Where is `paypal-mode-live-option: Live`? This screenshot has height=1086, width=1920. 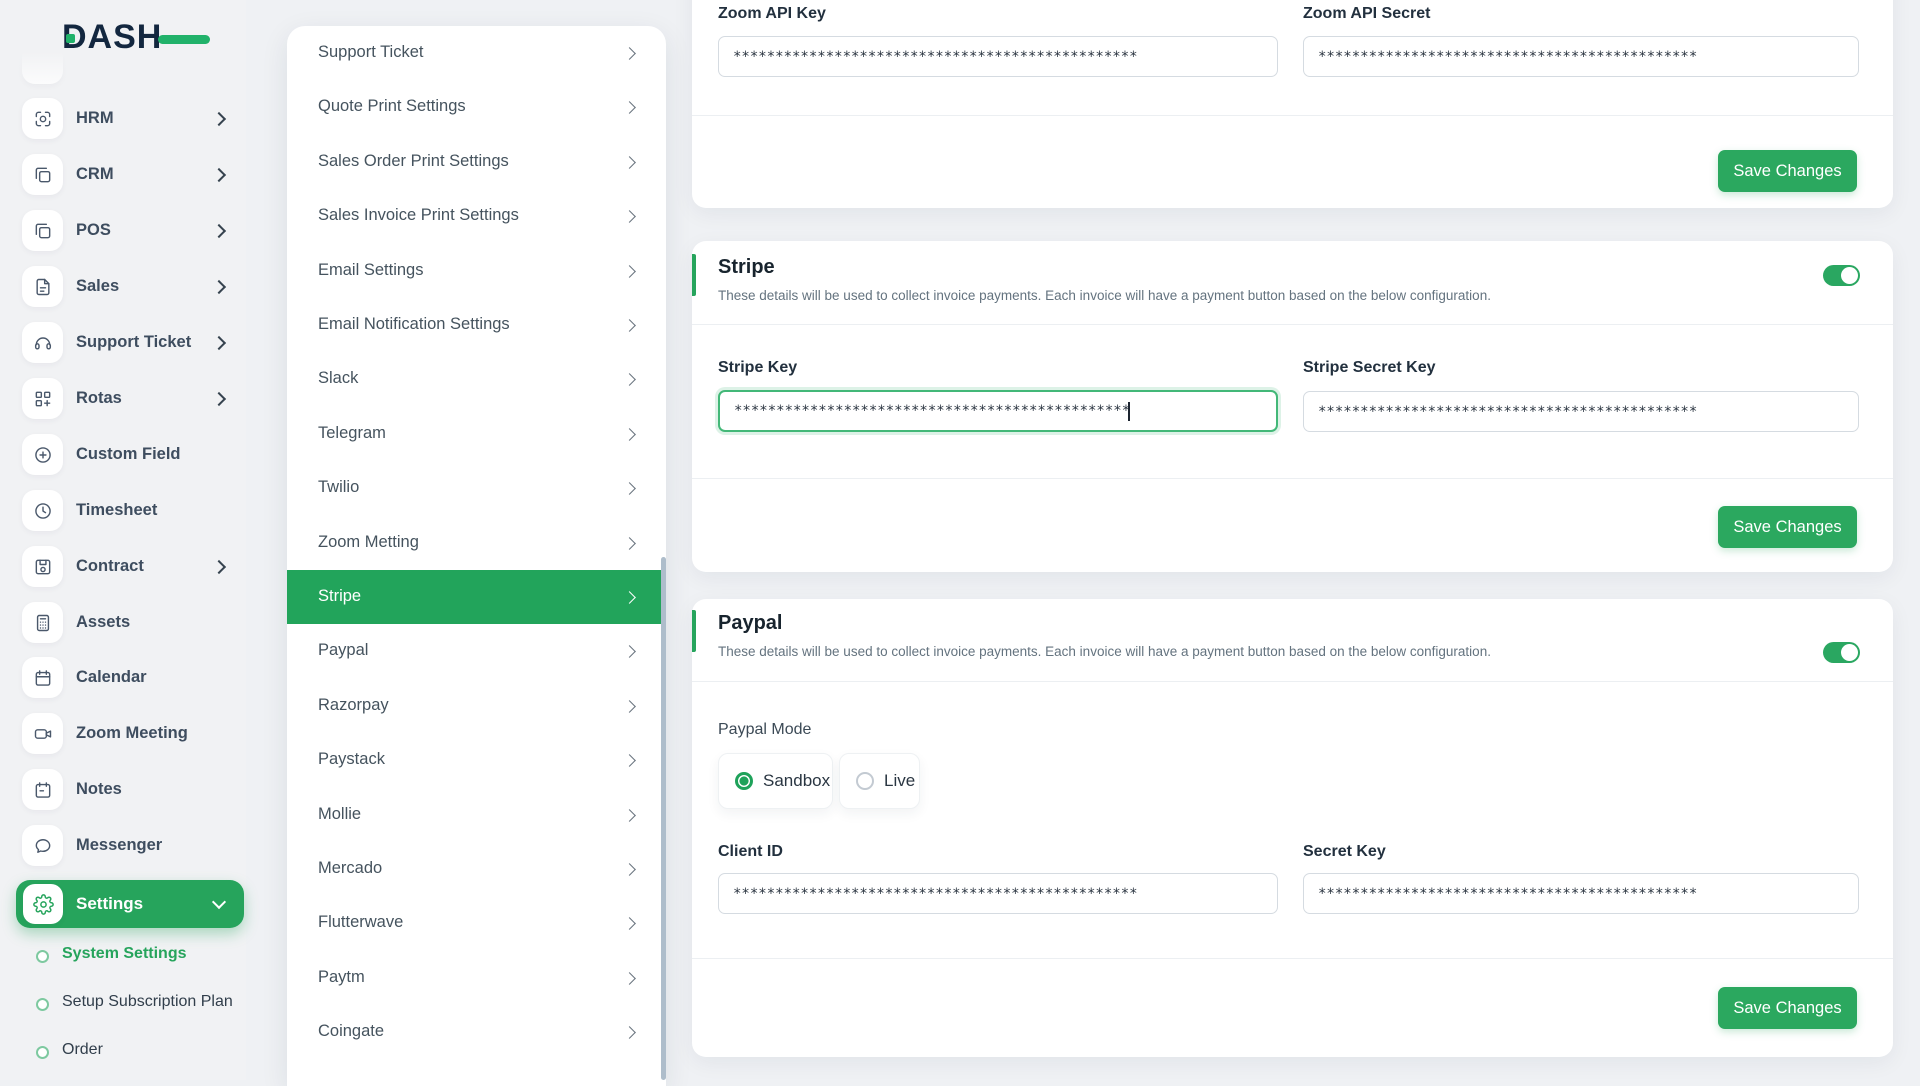
paypal-mode-live-option: Live is located at coordinates (879, 781).